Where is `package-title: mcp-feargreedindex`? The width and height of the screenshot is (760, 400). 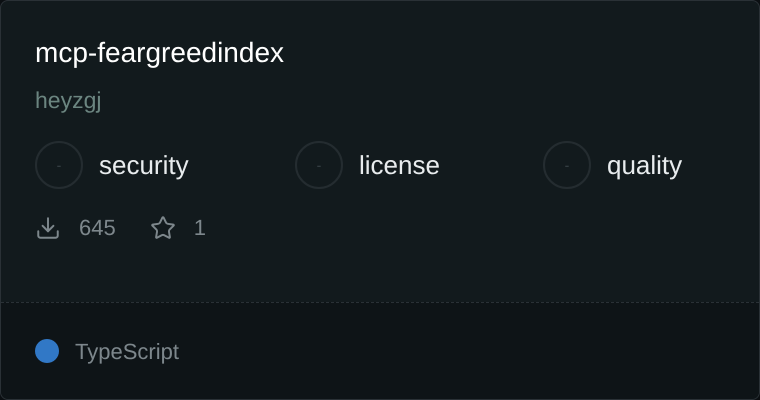 package-title: mcp-feargreedindex is located at coordinates (380, 53).